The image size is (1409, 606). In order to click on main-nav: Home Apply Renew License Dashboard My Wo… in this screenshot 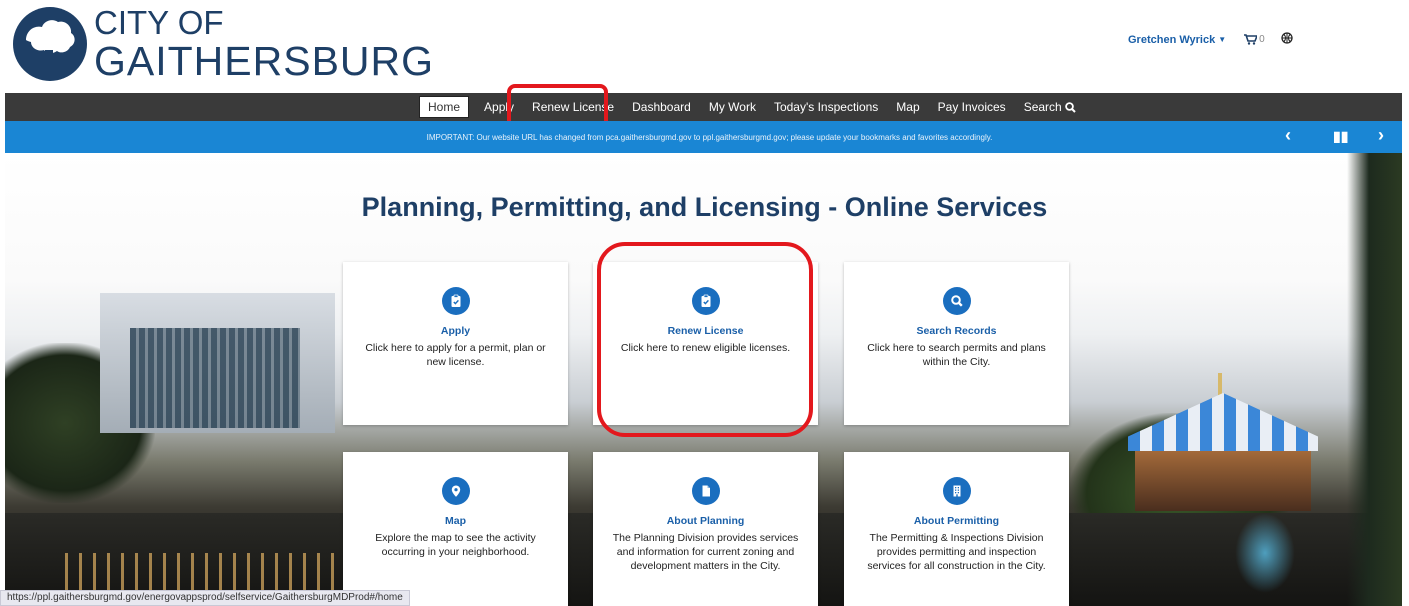, I will do `click(703, 107)`.